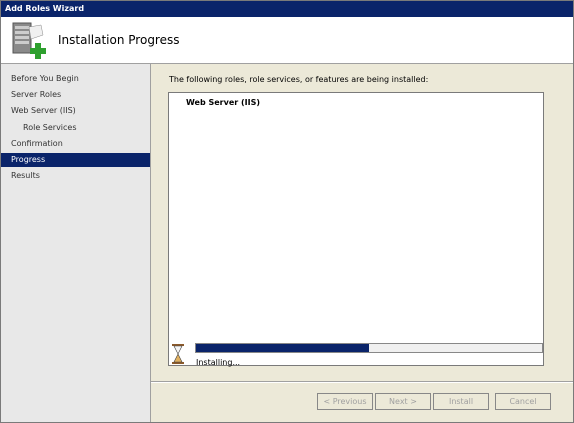 This screenshot has height=423, width=574. I want to click on sidebar-item-web-server-iis: Web Server (IIS), so click(75, 111).